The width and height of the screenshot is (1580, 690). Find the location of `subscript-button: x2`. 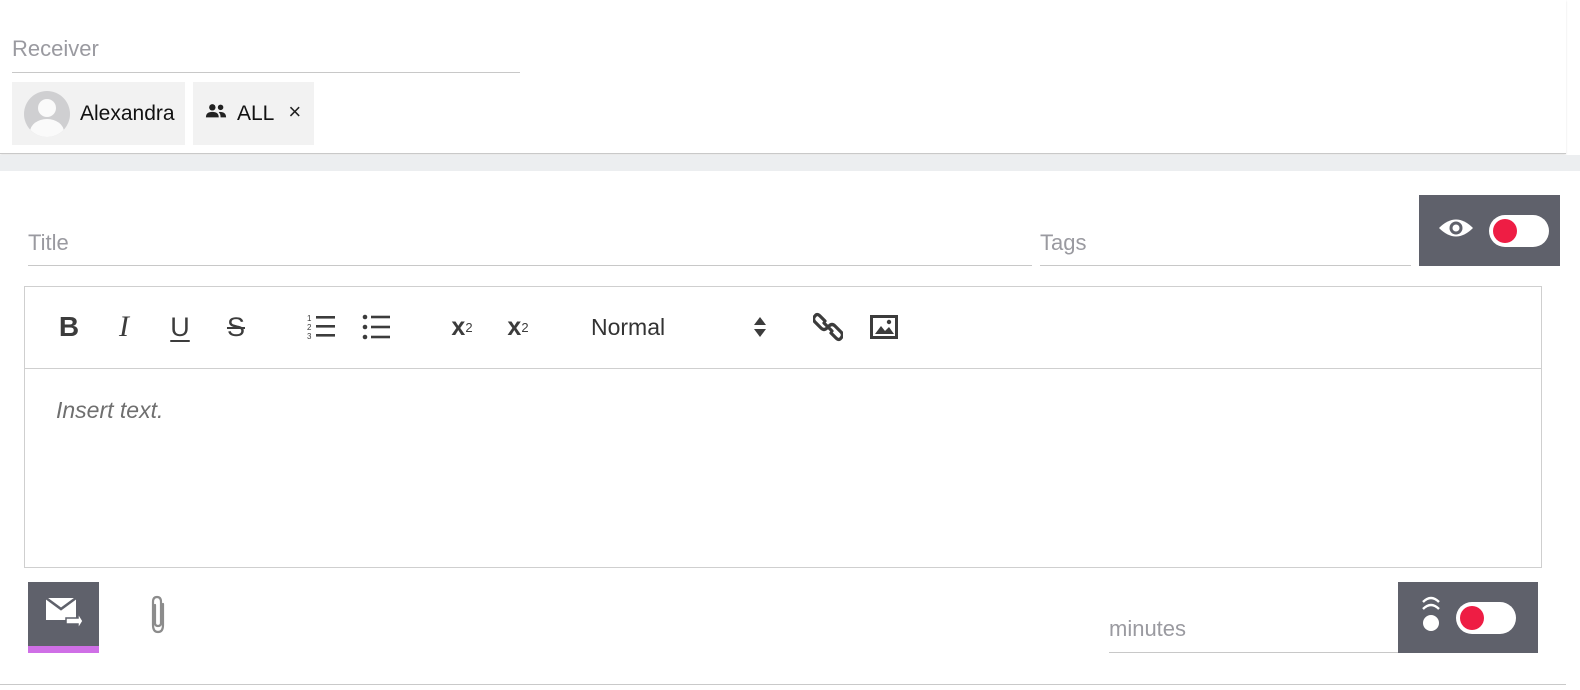

subscript-button: x2 is located at coordinates (462, 327).